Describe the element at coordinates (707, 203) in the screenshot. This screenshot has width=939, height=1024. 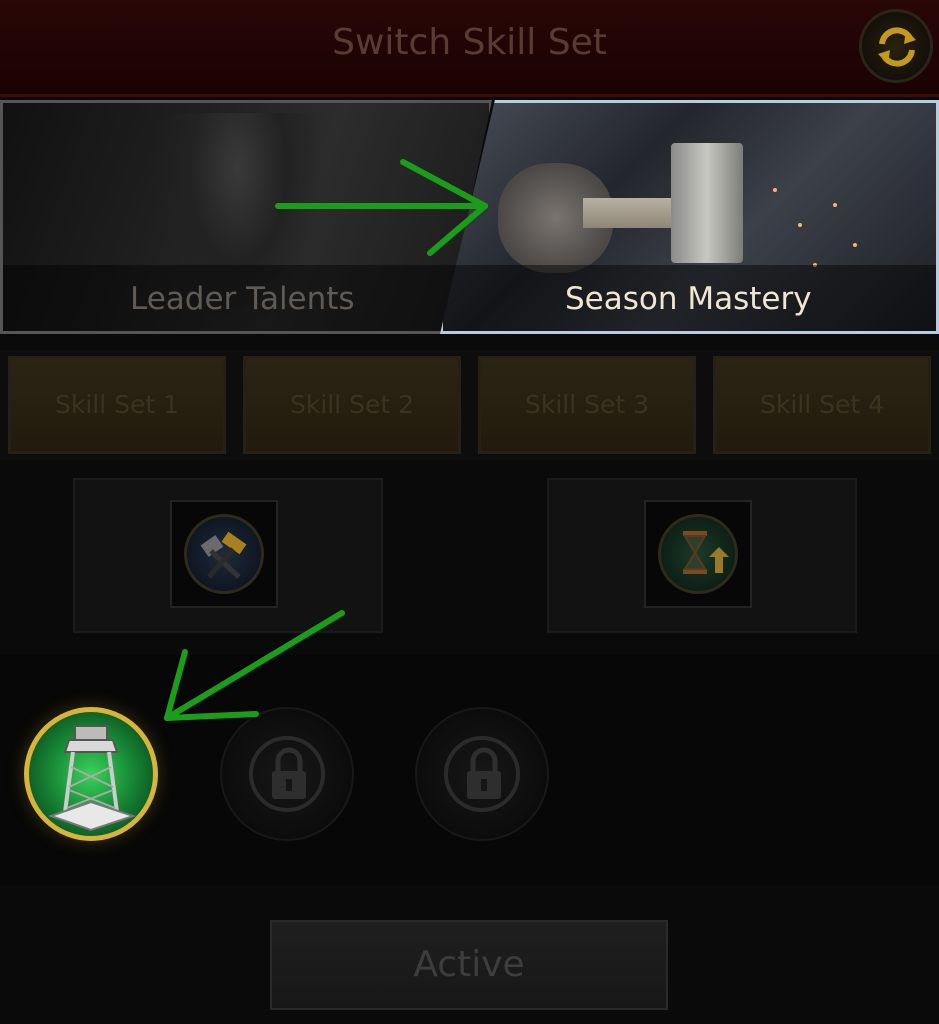
I see `hammer-head-image` at that location.